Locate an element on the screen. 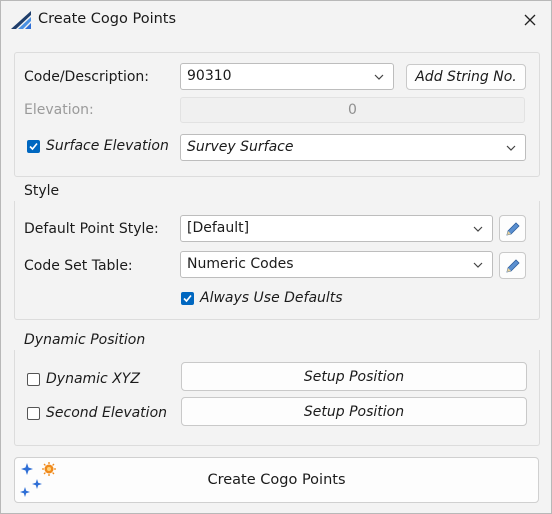 This screenshot has width=552, height=514. setup-position-button-1: Setup Position is located at coordinates (354, 376).